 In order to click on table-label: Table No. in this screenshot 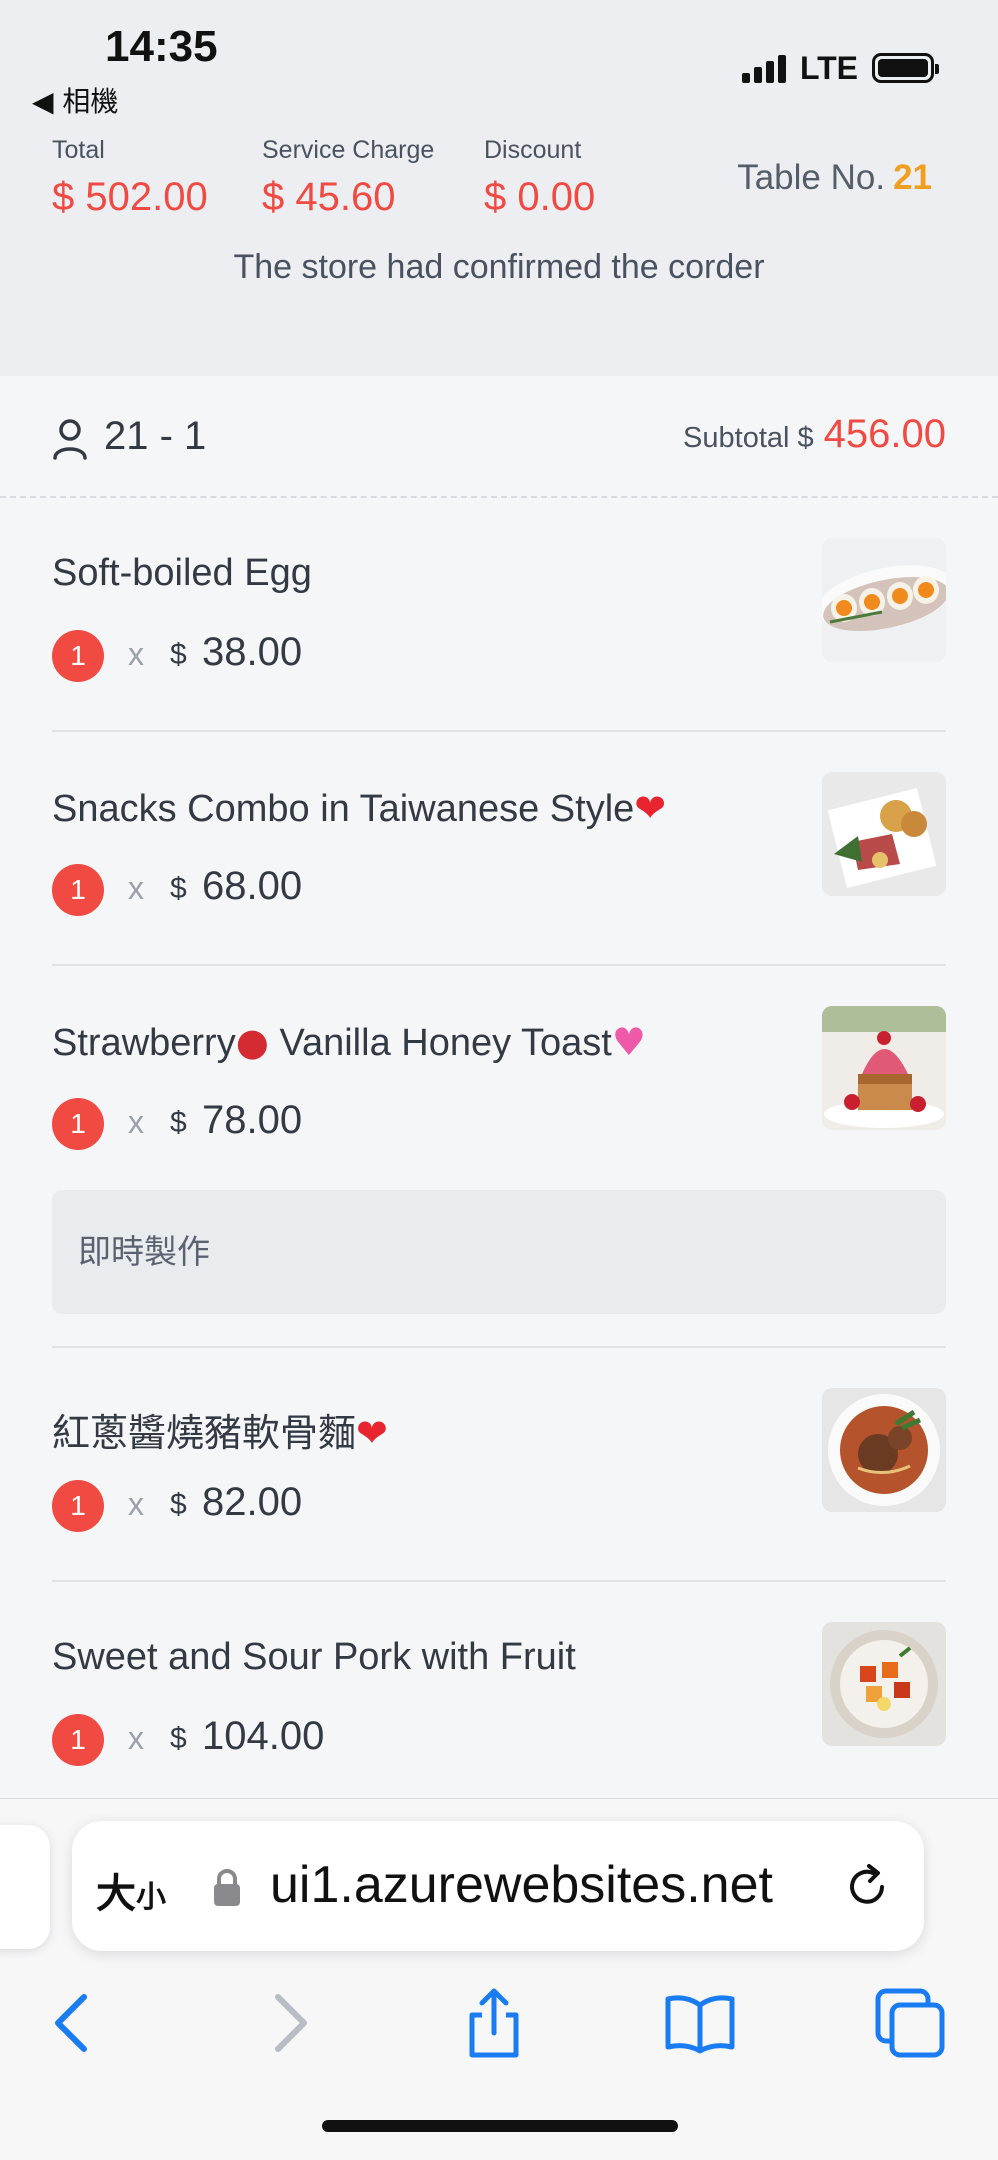, I will do `click(811, 177)`.